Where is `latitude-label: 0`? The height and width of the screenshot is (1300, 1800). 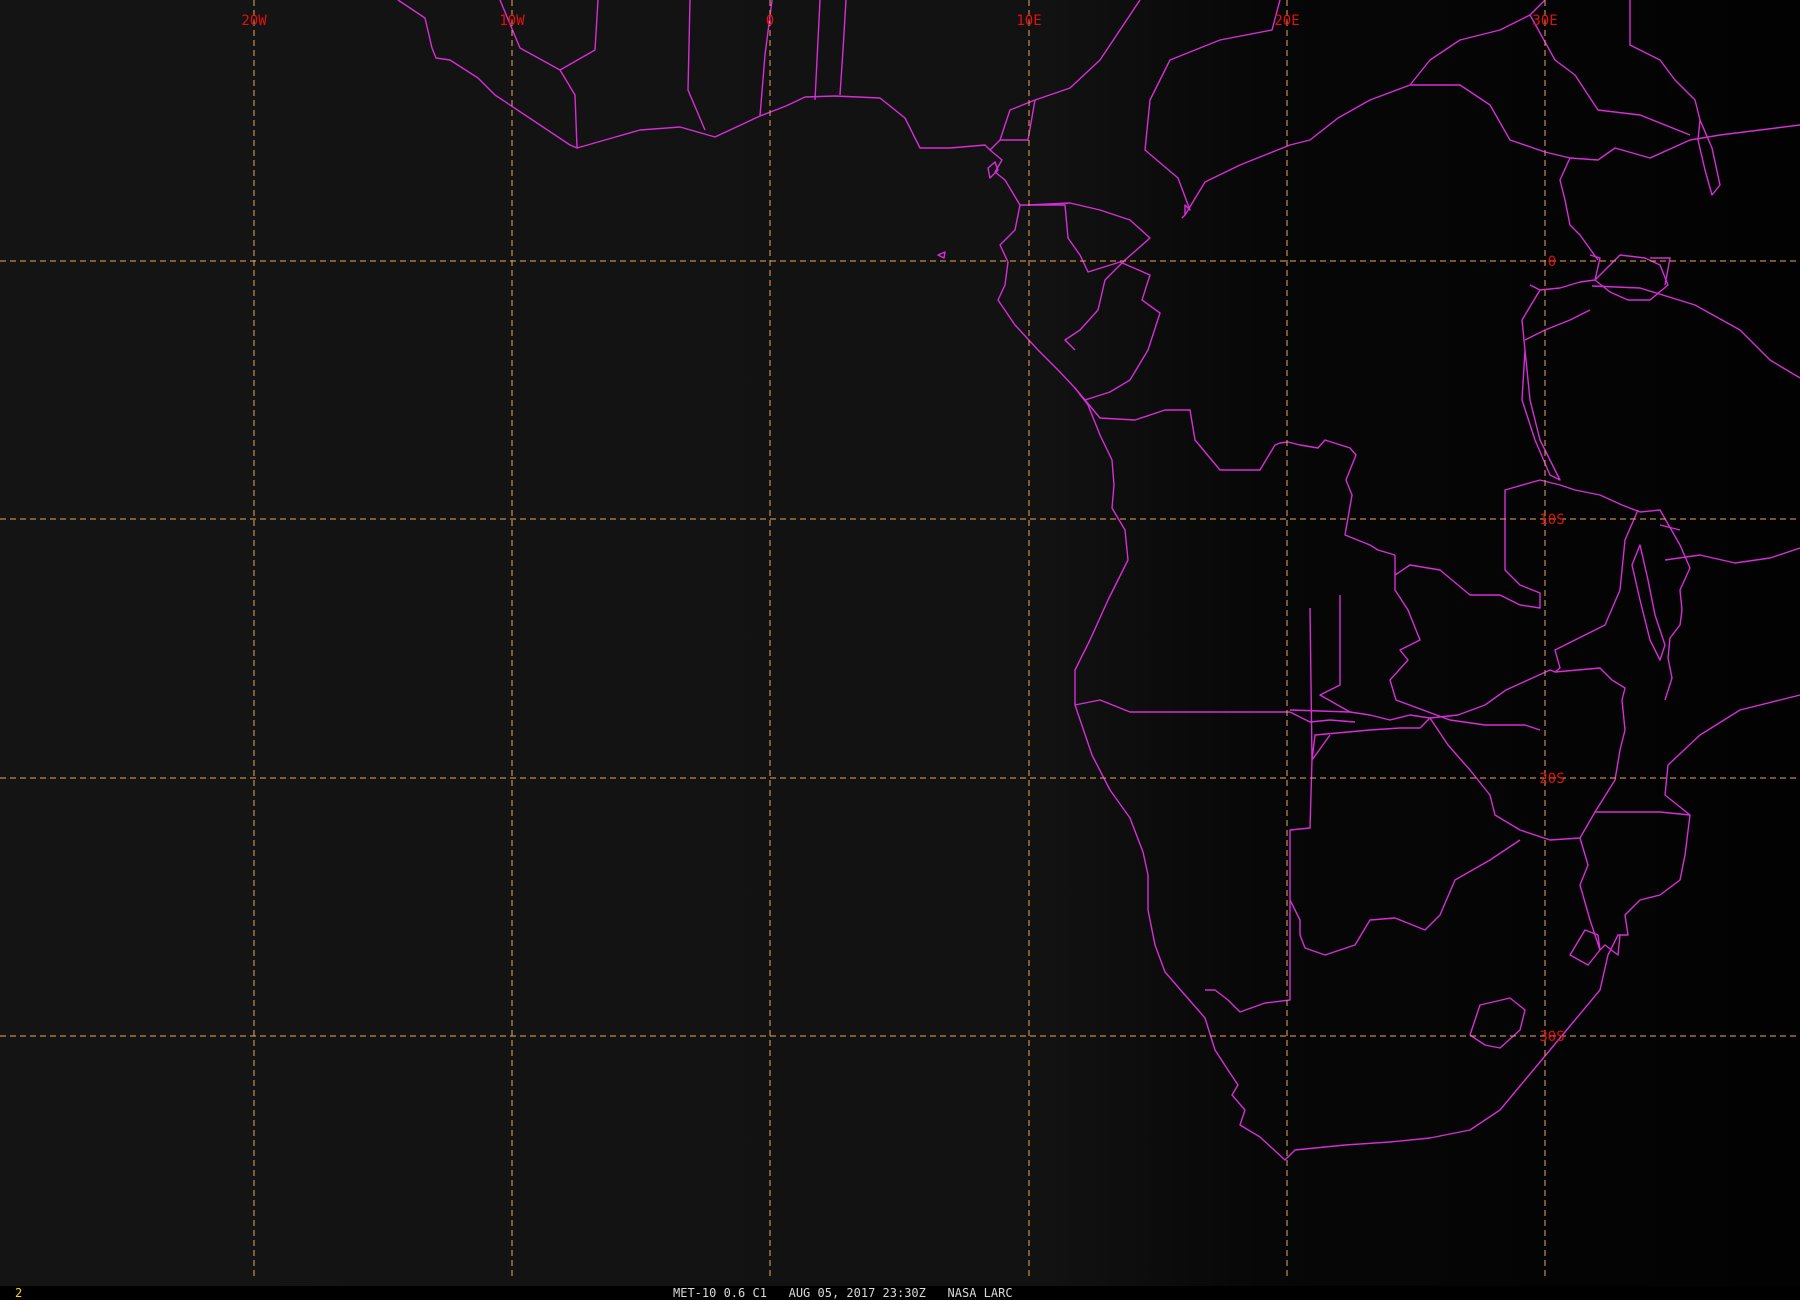 latitude-label: 0 is located at coordinates (1552, 262).